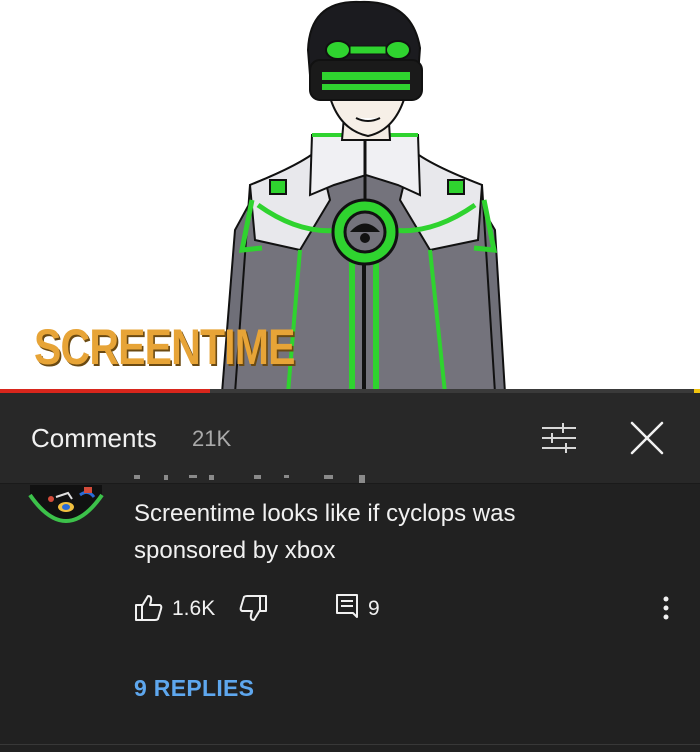  I want to click on close-icon, so click(647, 438).